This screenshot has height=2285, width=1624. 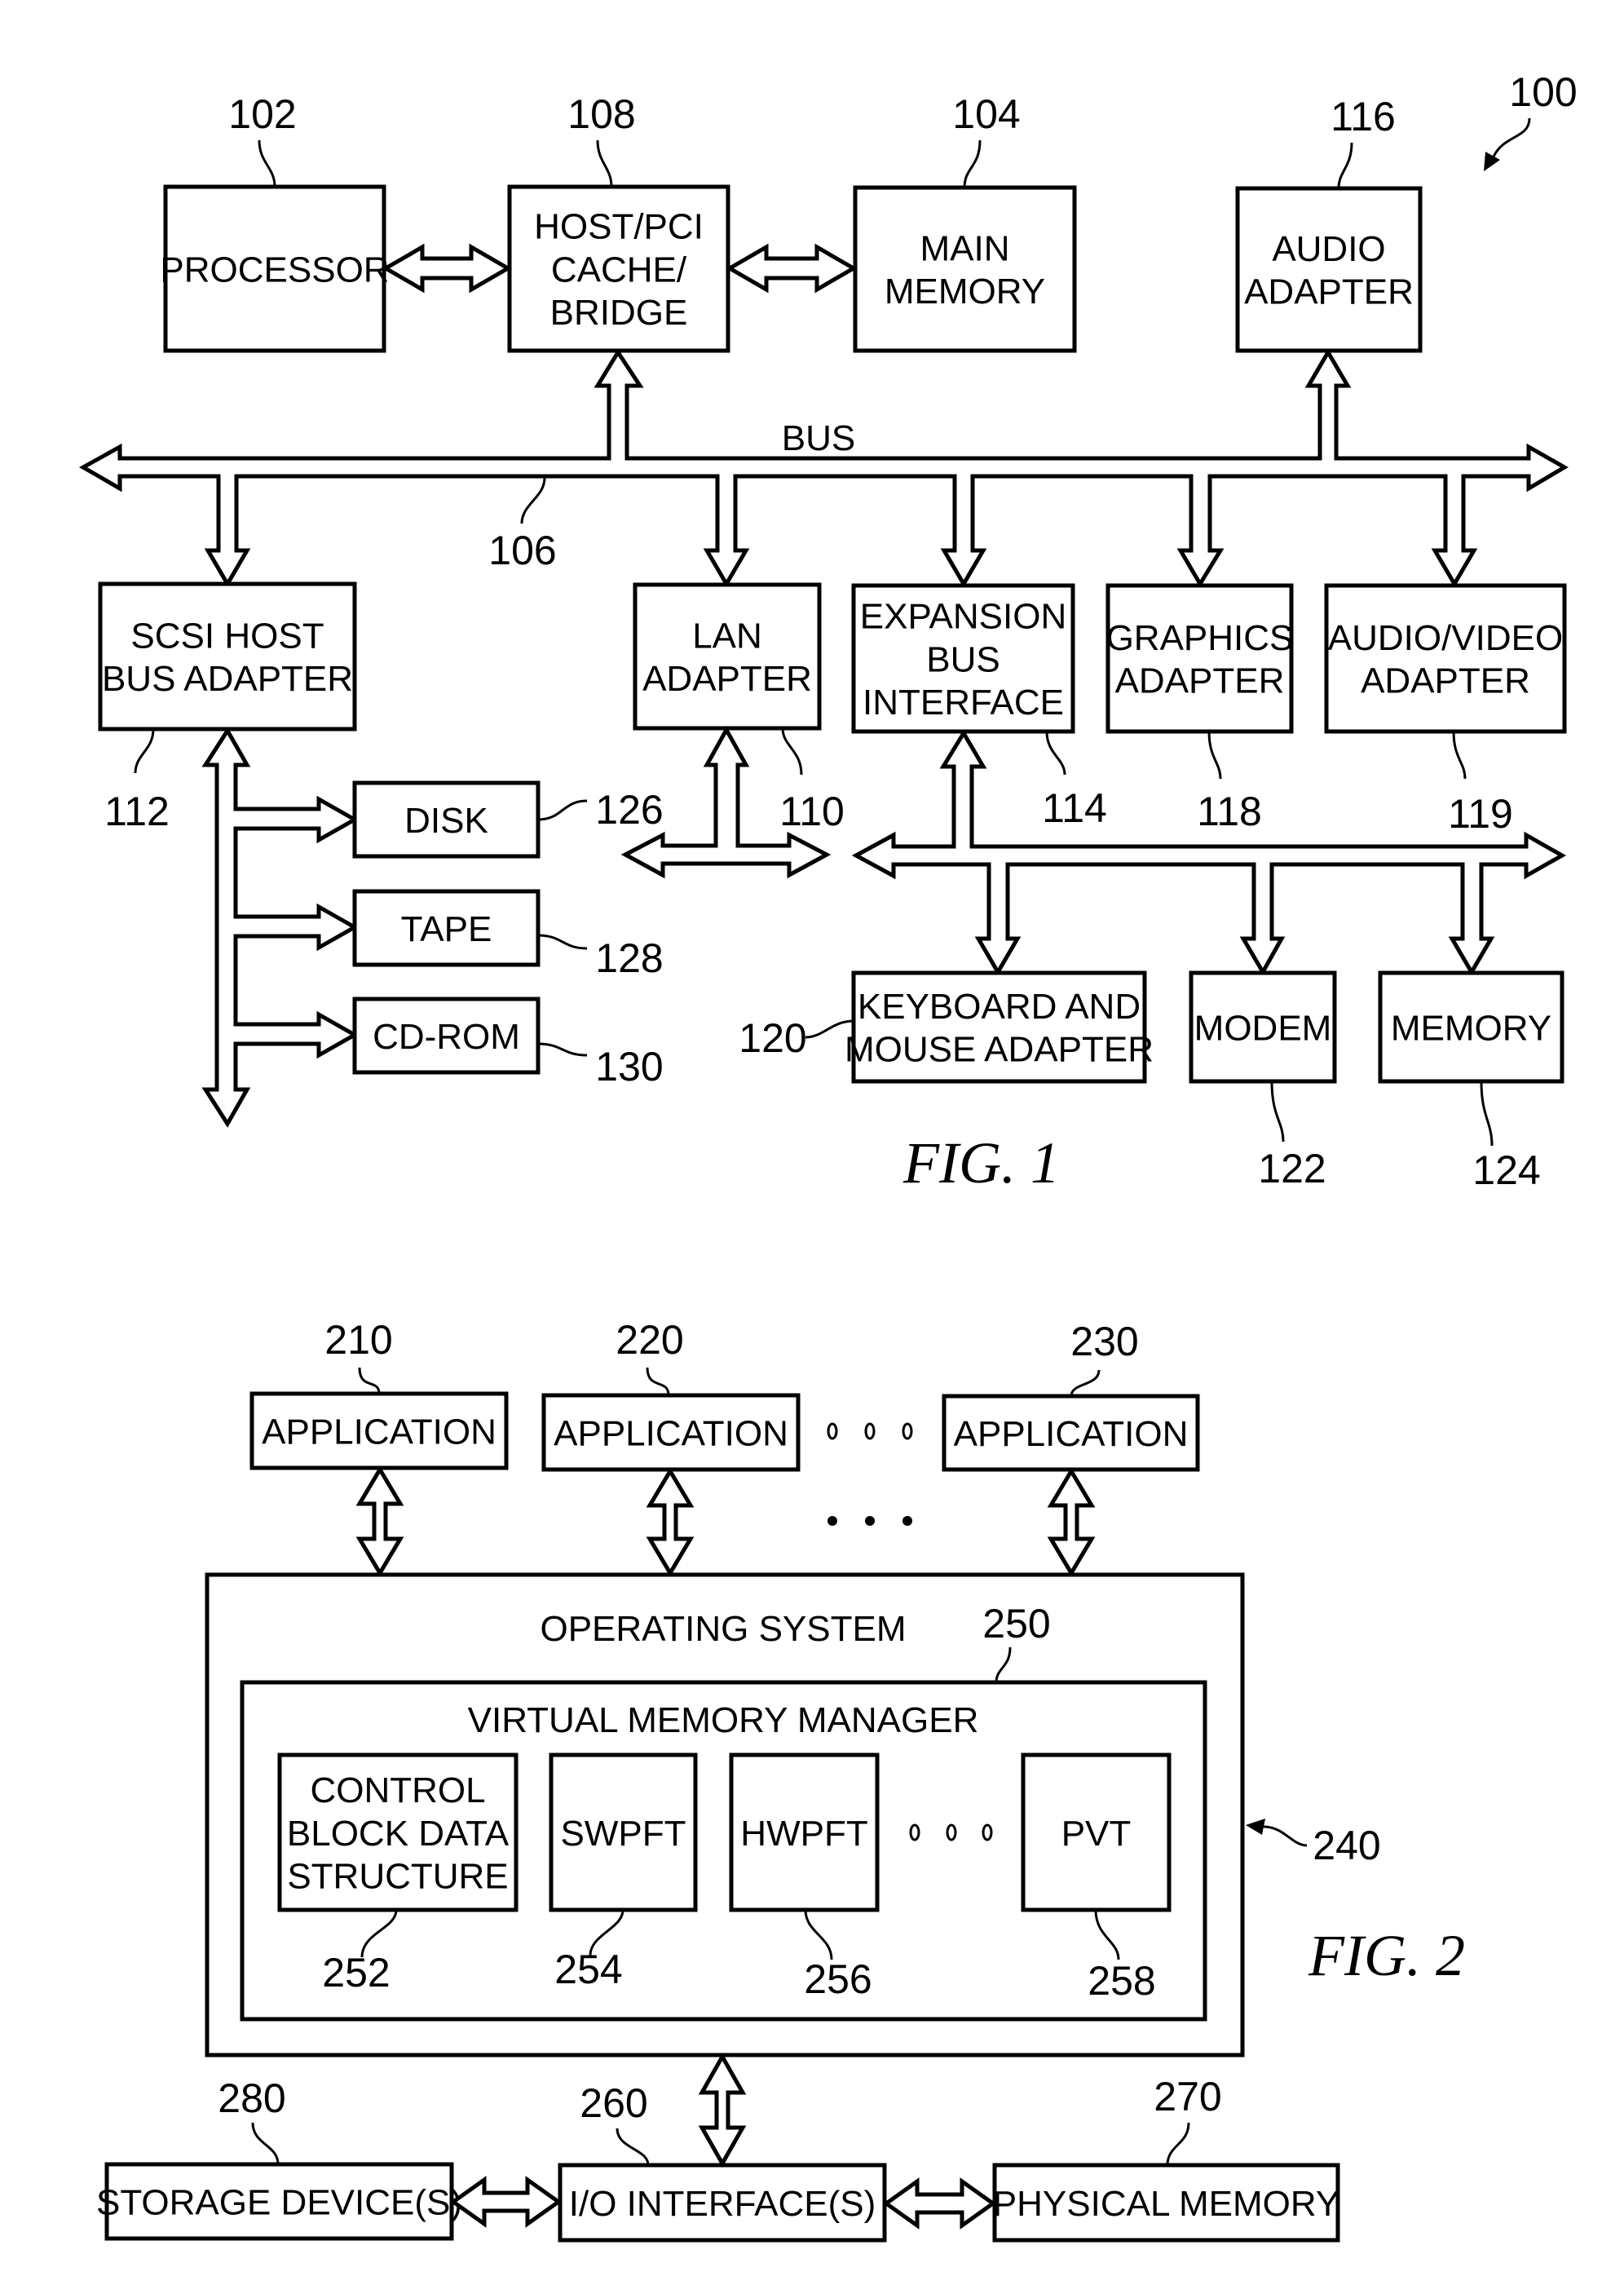 I want to click on application-2-label: APPLICATION, so click(x=671, y=1433).